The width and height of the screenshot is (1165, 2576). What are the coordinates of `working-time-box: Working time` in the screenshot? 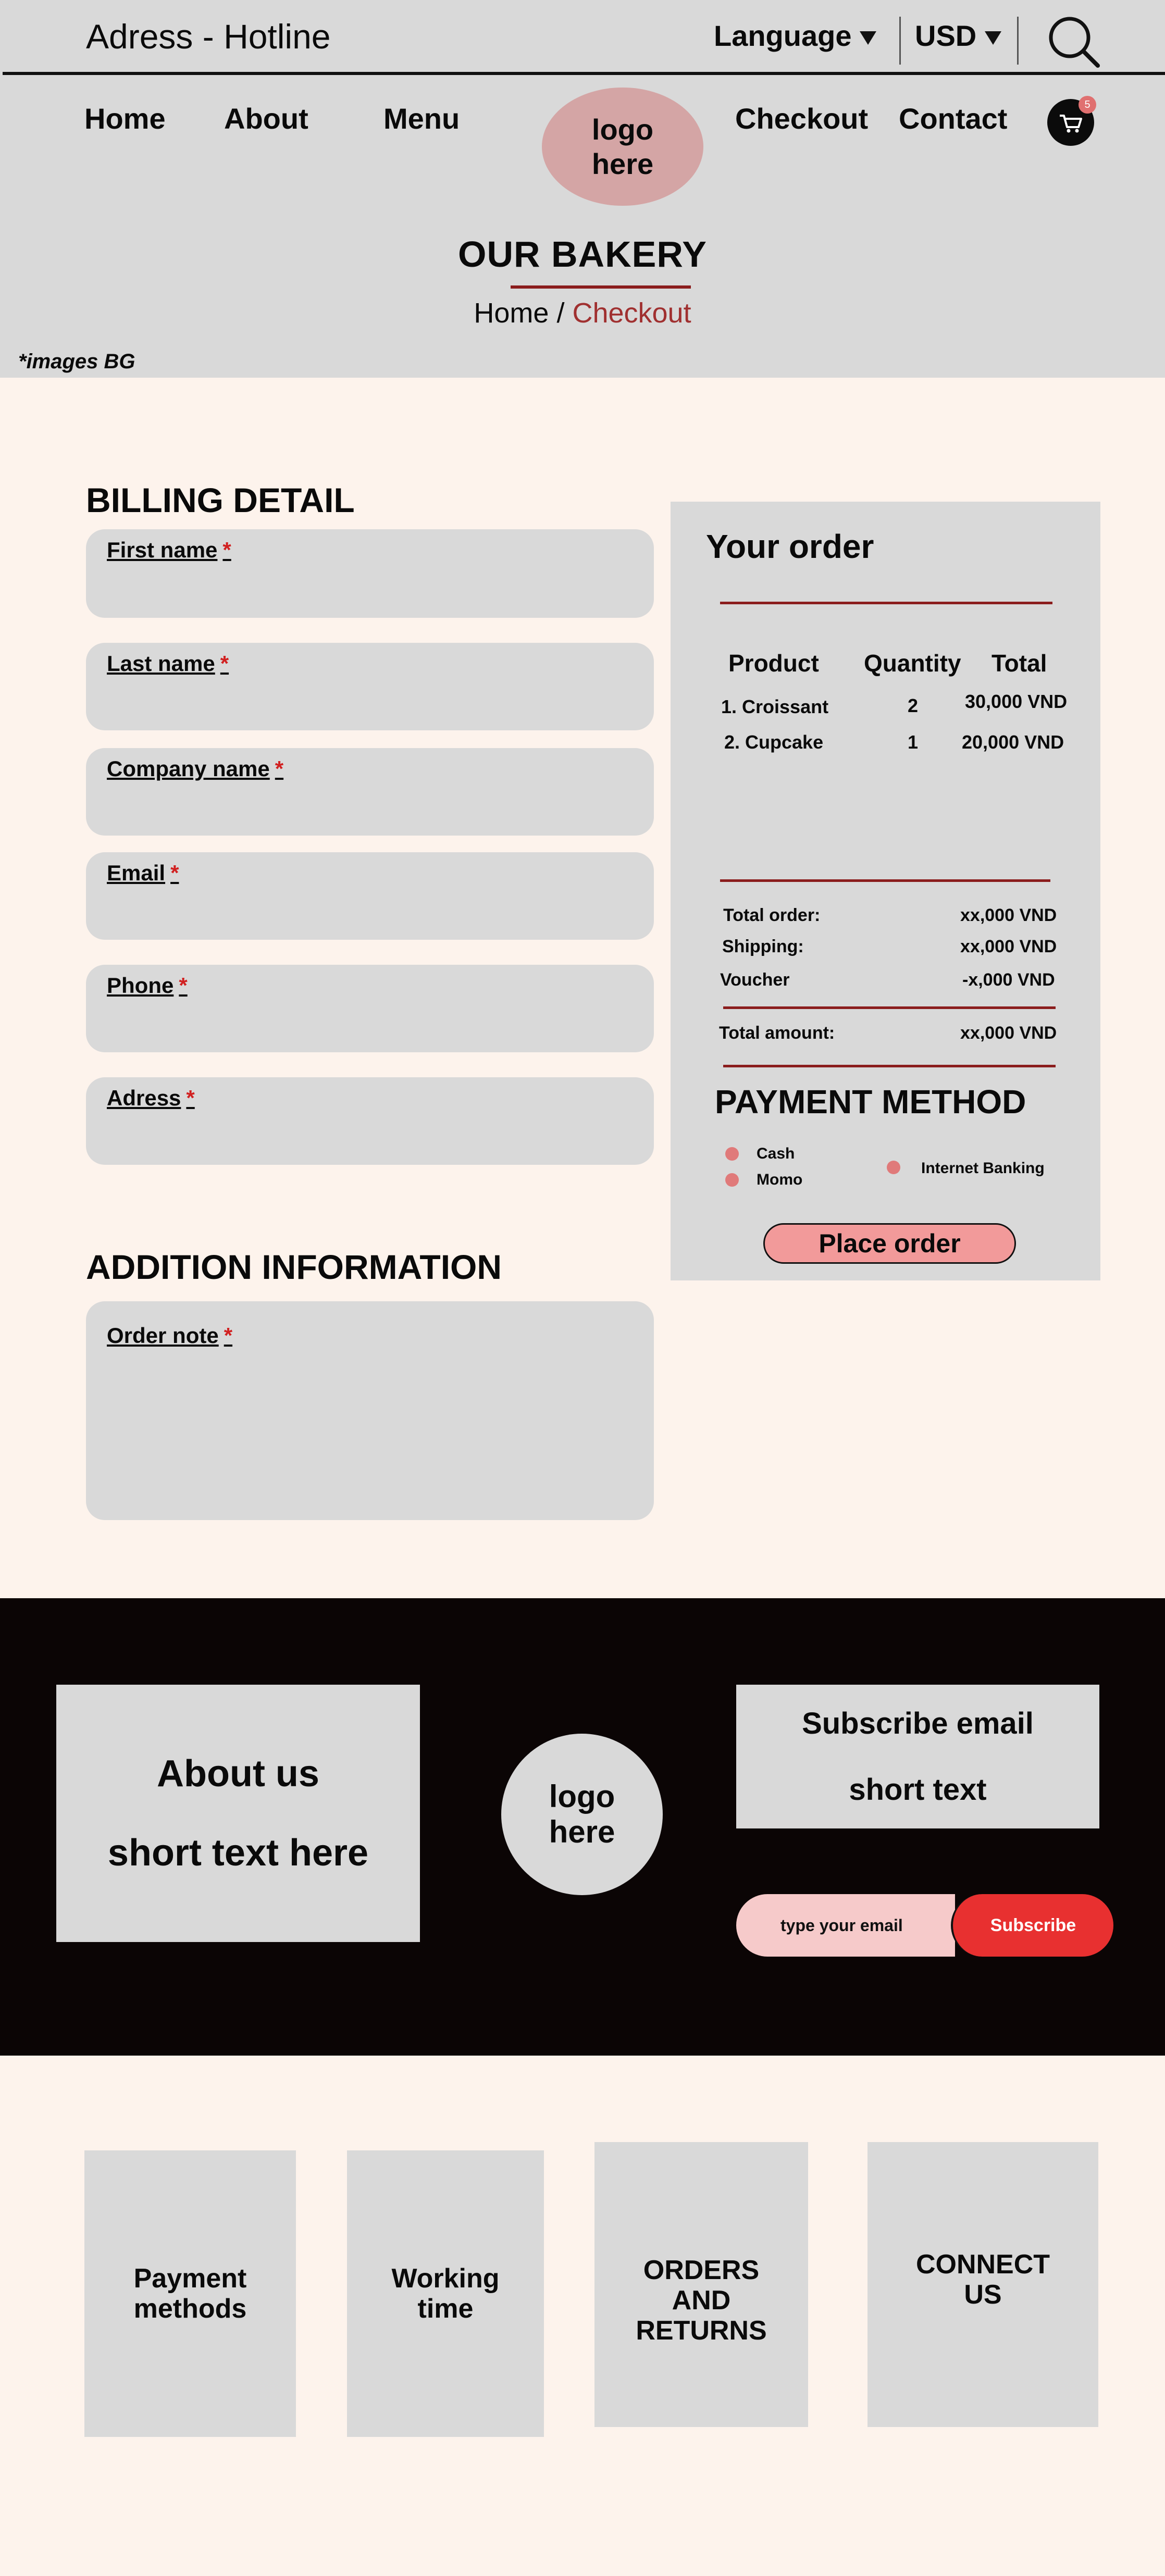 It's located at (446, 2293).